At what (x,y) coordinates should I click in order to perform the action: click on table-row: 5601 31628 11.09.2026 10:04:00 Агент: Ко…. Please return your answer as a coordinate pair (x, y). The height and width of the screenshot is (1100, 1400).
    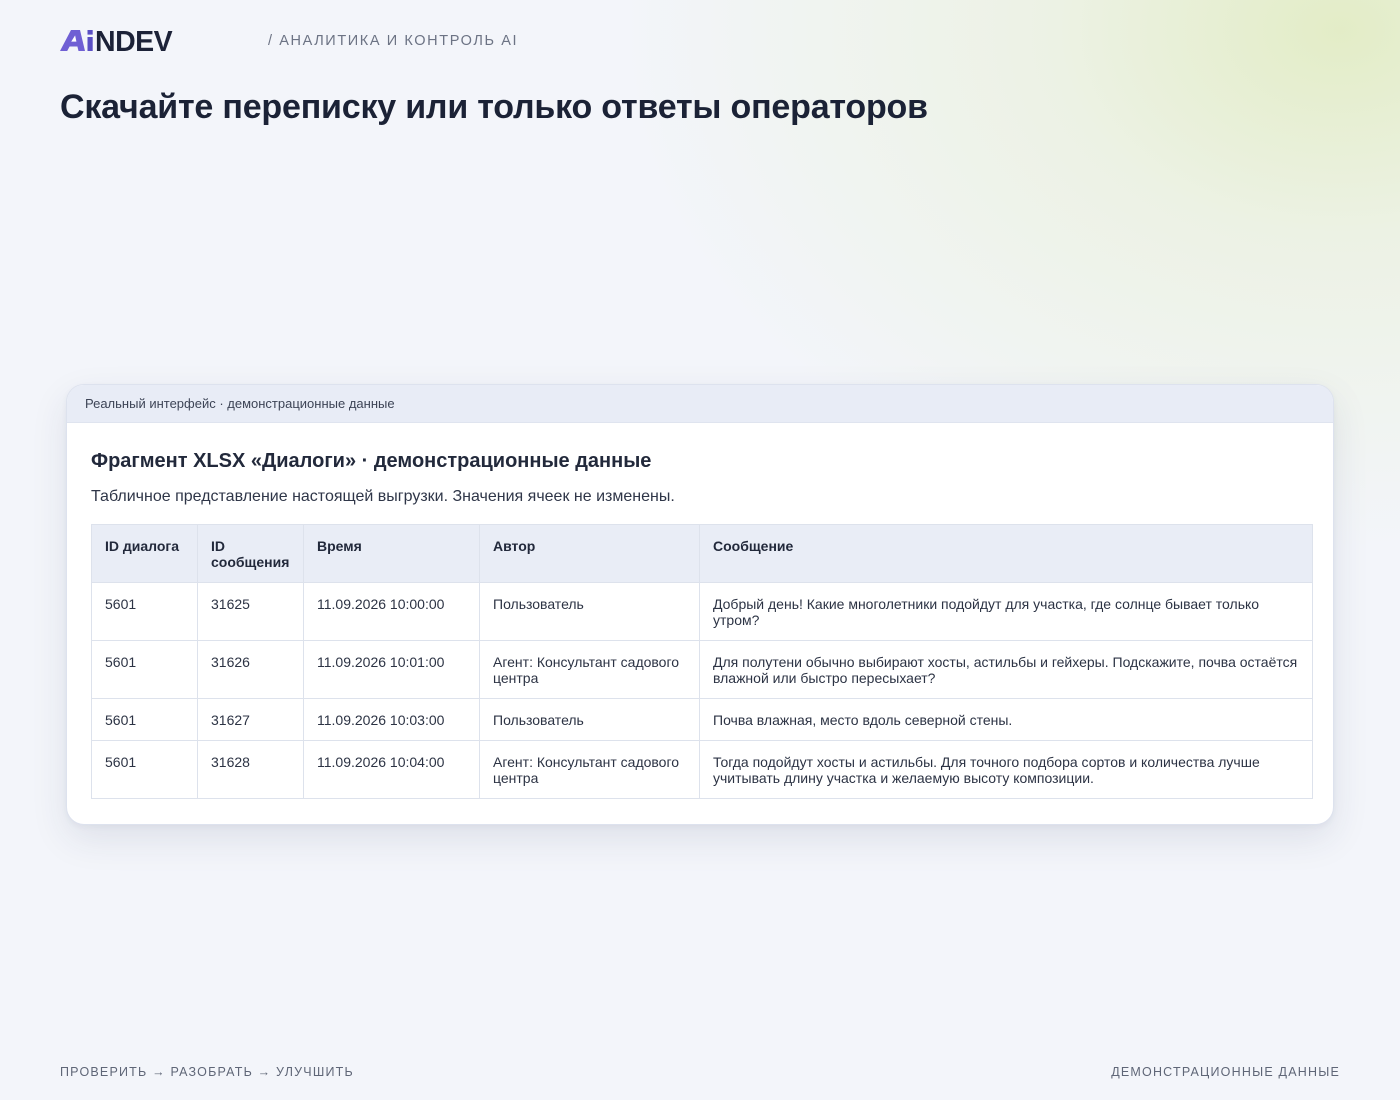
    Looking at the image, I should click on (702, 769).